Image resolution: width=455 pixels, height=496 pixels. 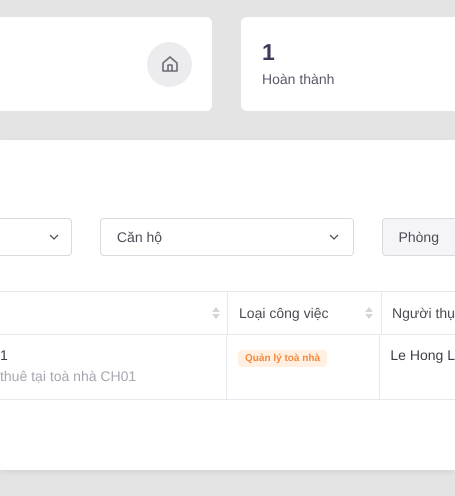 I want to click on column-header: Người thụ, so click(x=418, y=313).